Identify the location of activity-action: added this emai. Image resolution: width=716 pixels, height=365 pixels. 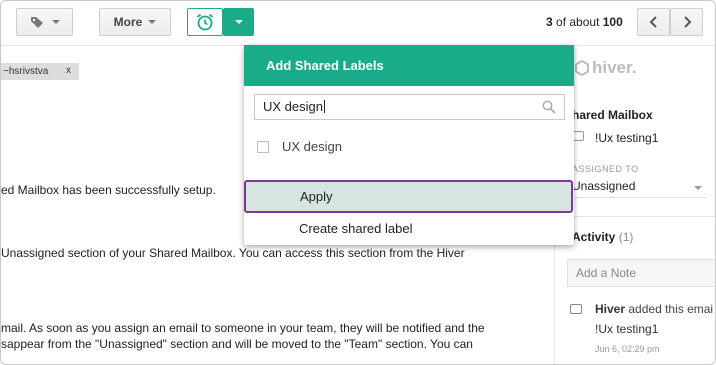
(671, 309).